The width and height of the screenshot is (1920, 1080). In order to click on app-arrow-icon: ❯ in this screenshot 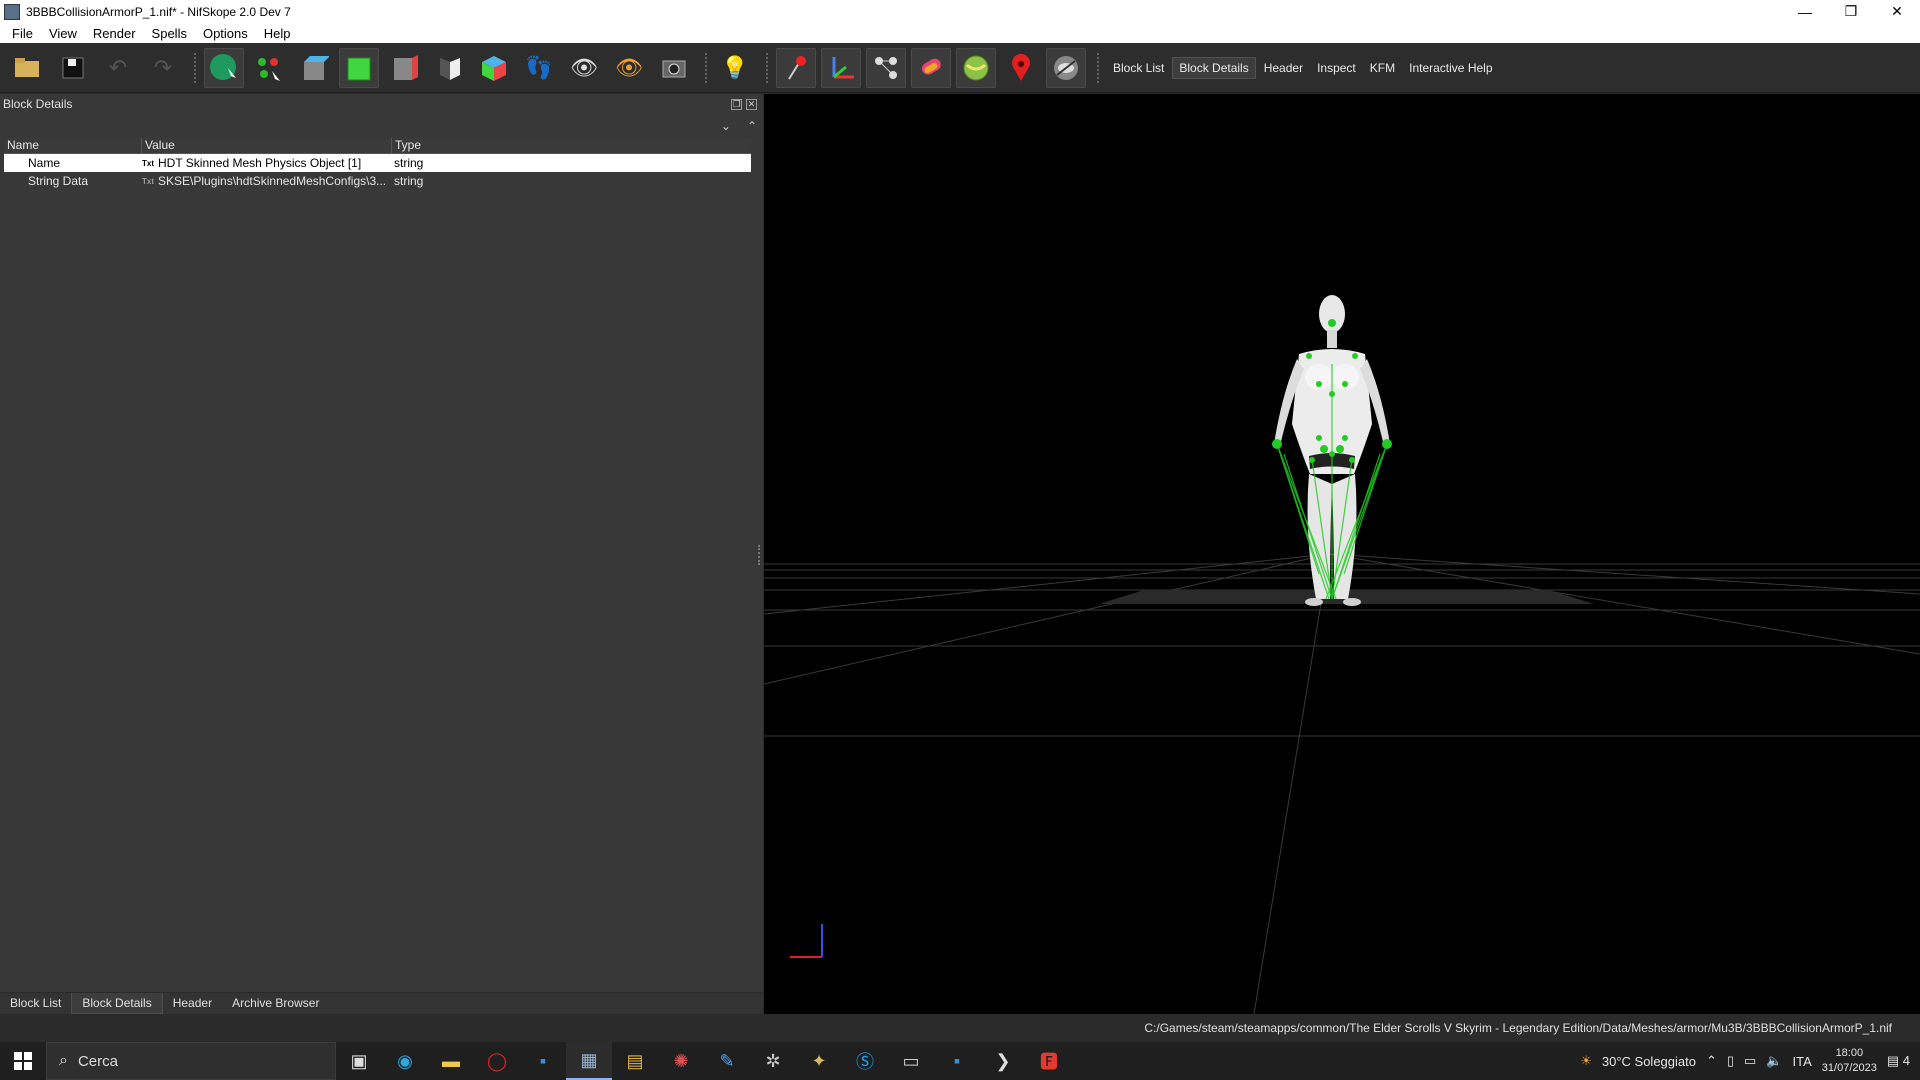, I will do `click(1003, 1061)`.